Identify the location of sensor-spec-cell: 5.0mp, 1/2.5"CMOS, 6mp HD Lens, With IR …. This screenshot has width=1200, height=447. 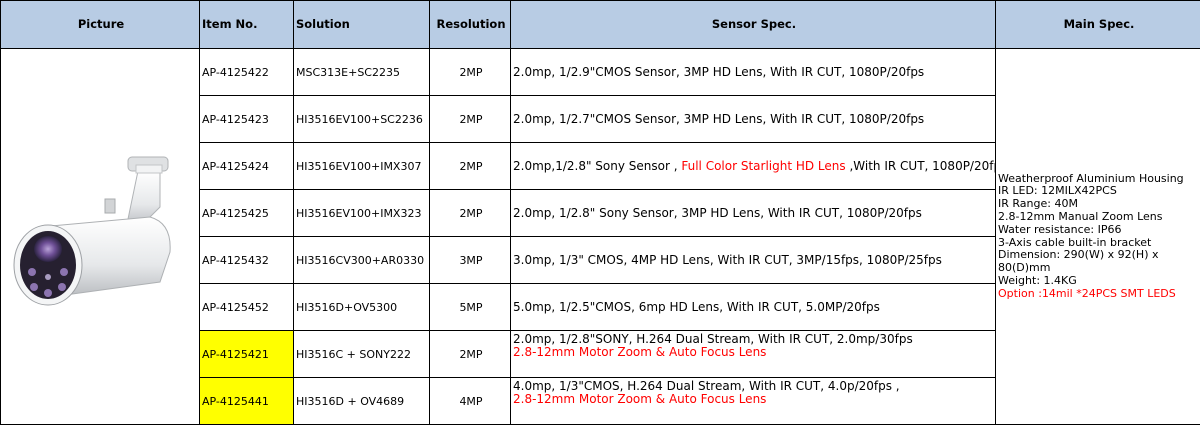
(753, 307).